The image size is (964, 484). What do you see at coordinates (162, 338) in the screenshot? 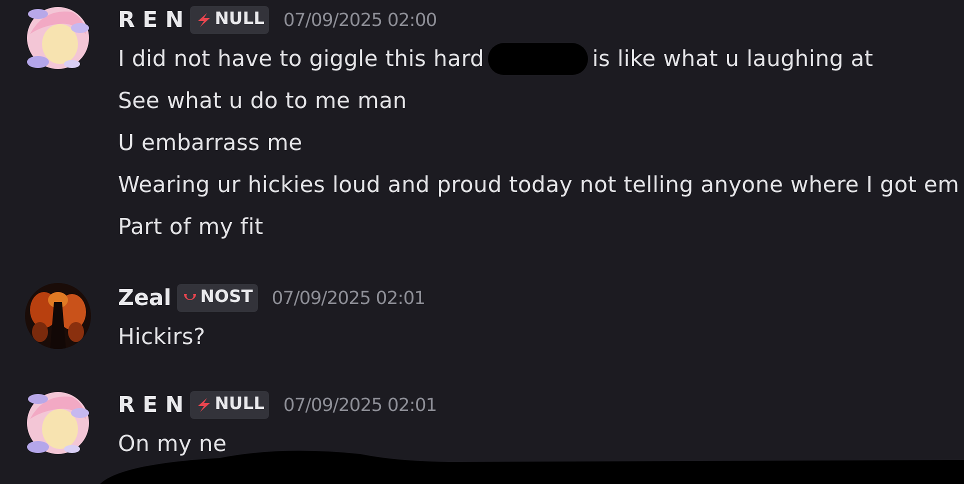
I see `message-text: Hickirs?` at bounding box center [162, 338].